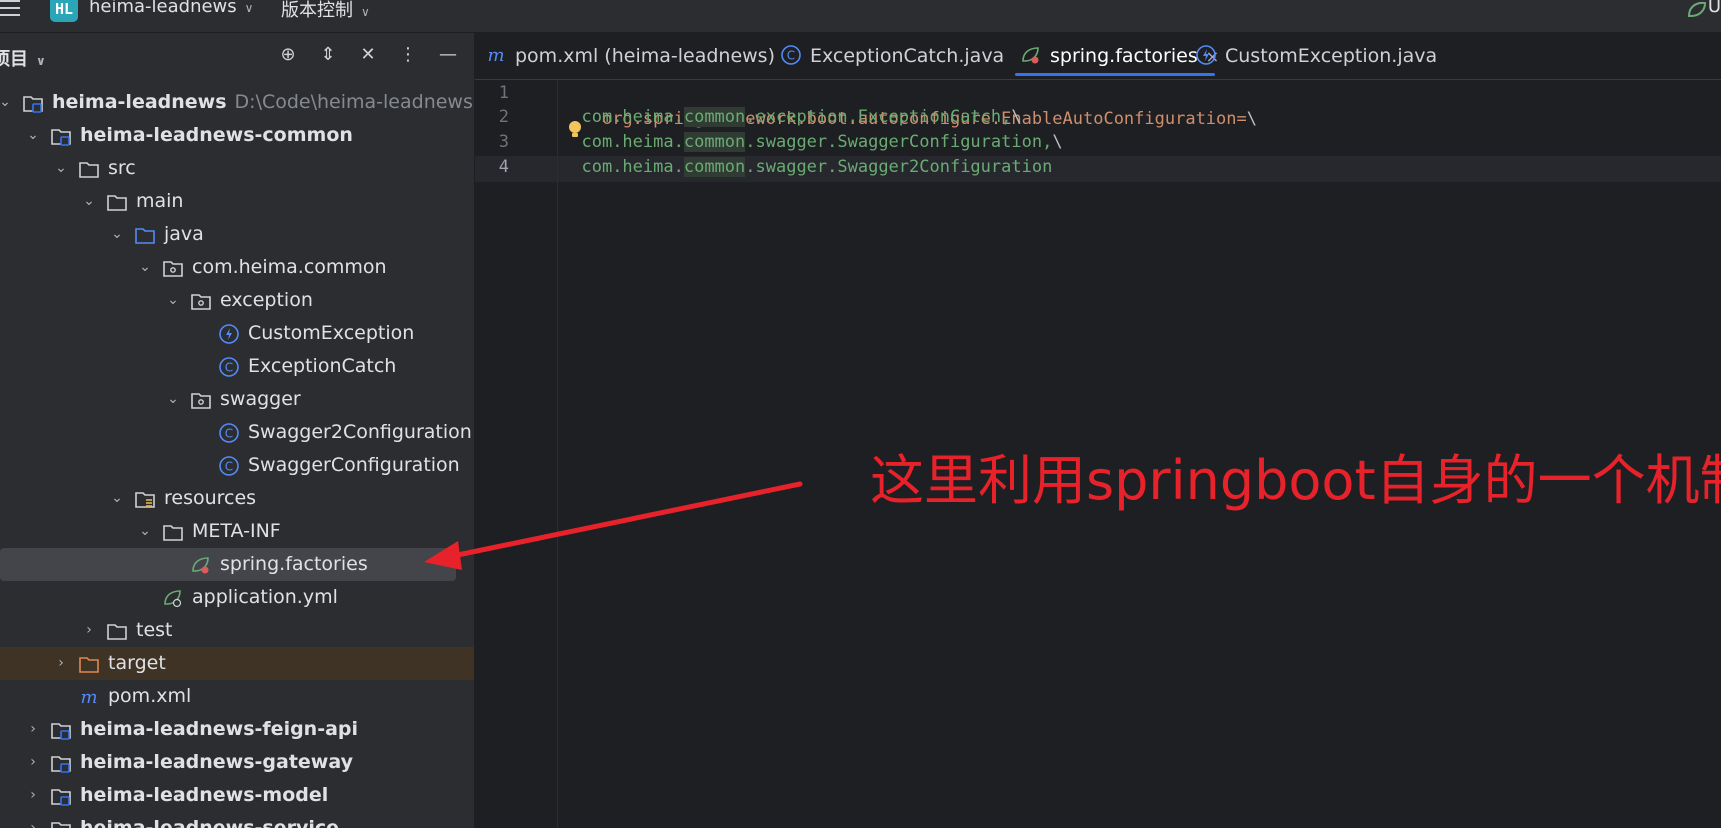  I want to click on title-bar: HL heima-leadnews ∨ 版本控制 ∨ U, so click(860, 16).